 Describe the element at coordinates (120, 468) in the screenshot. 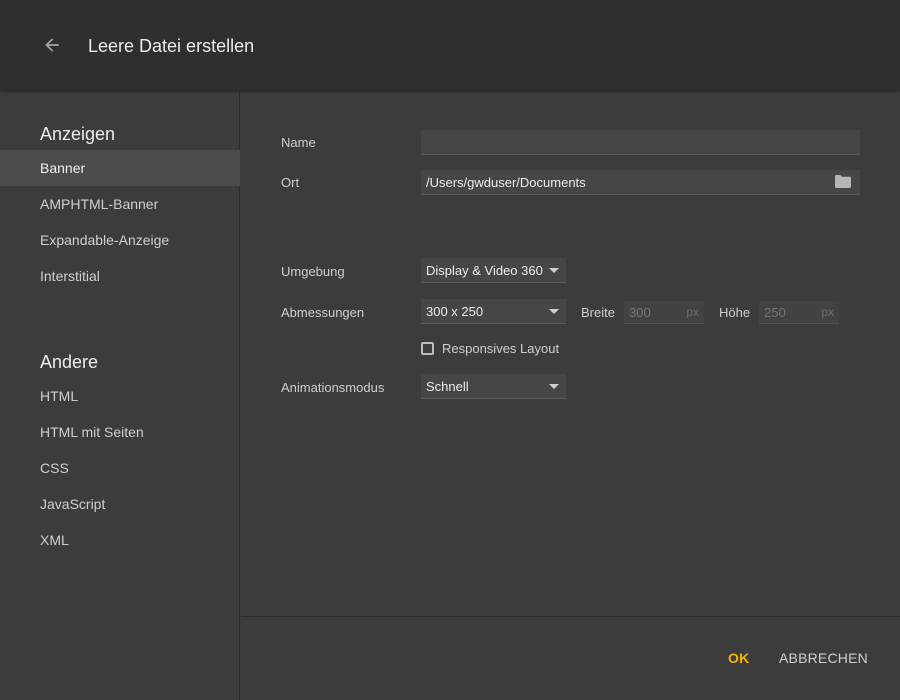

I see `sidebar-item-css: CSS` at that location.